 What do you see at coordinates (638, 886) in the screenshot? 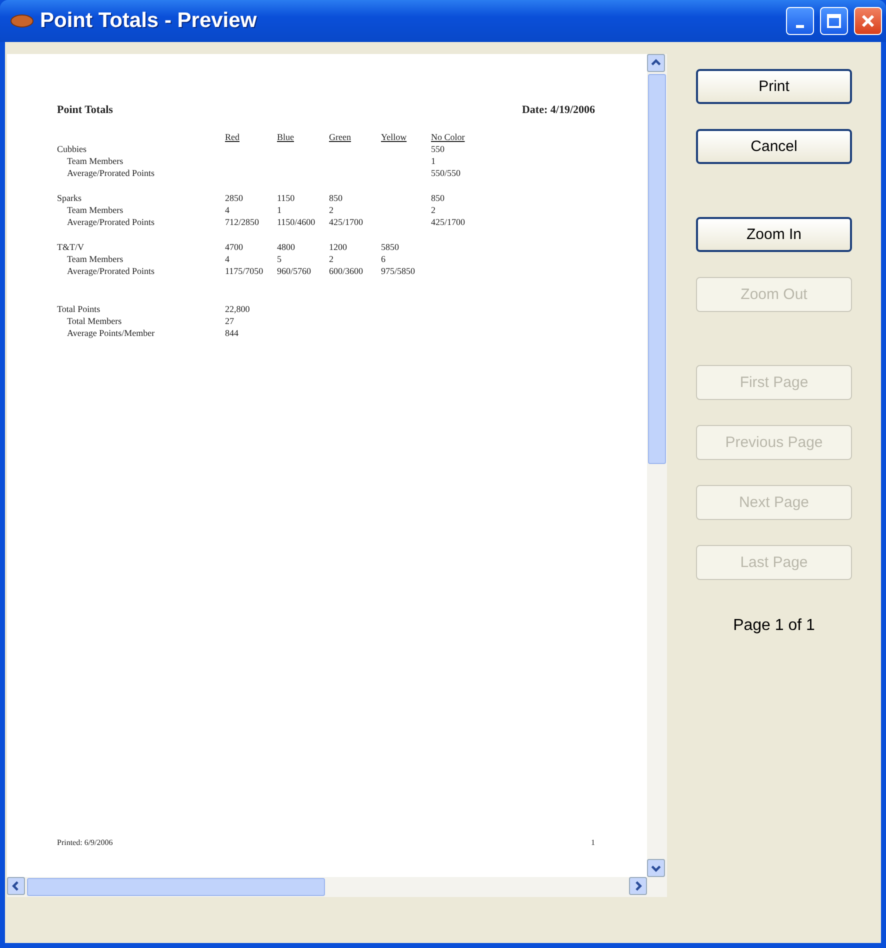
I see `scroll-right-button` at bounding box center [638, 886].